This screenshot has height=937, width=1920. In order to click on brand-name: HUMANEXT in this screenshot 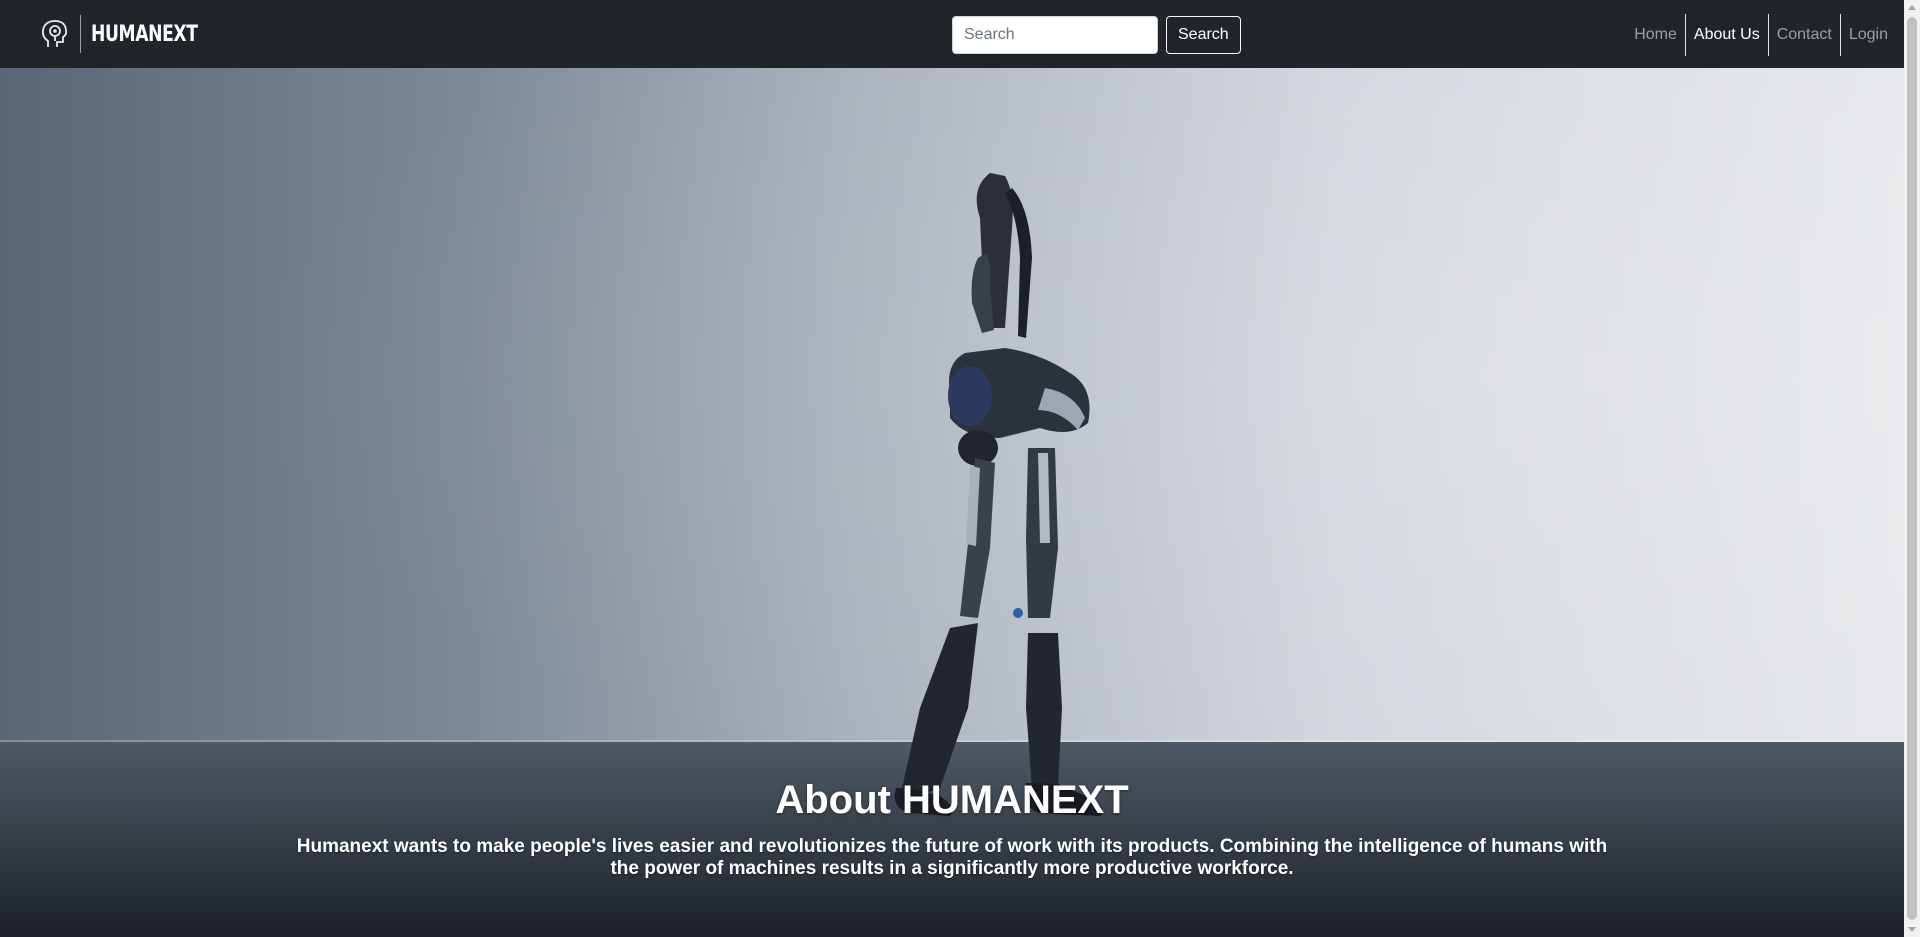, I will do `click(144, 34)`.